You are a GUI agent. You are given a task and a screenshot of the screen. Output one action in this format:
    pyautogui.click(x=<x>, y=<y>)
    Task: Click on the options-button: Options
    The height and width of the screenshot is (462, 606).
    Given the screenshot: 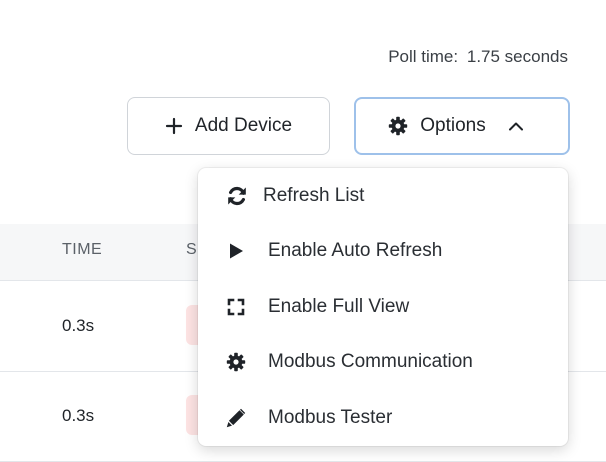 What is the action you would take?
    pyautogui.click(x=462, y=126)
    